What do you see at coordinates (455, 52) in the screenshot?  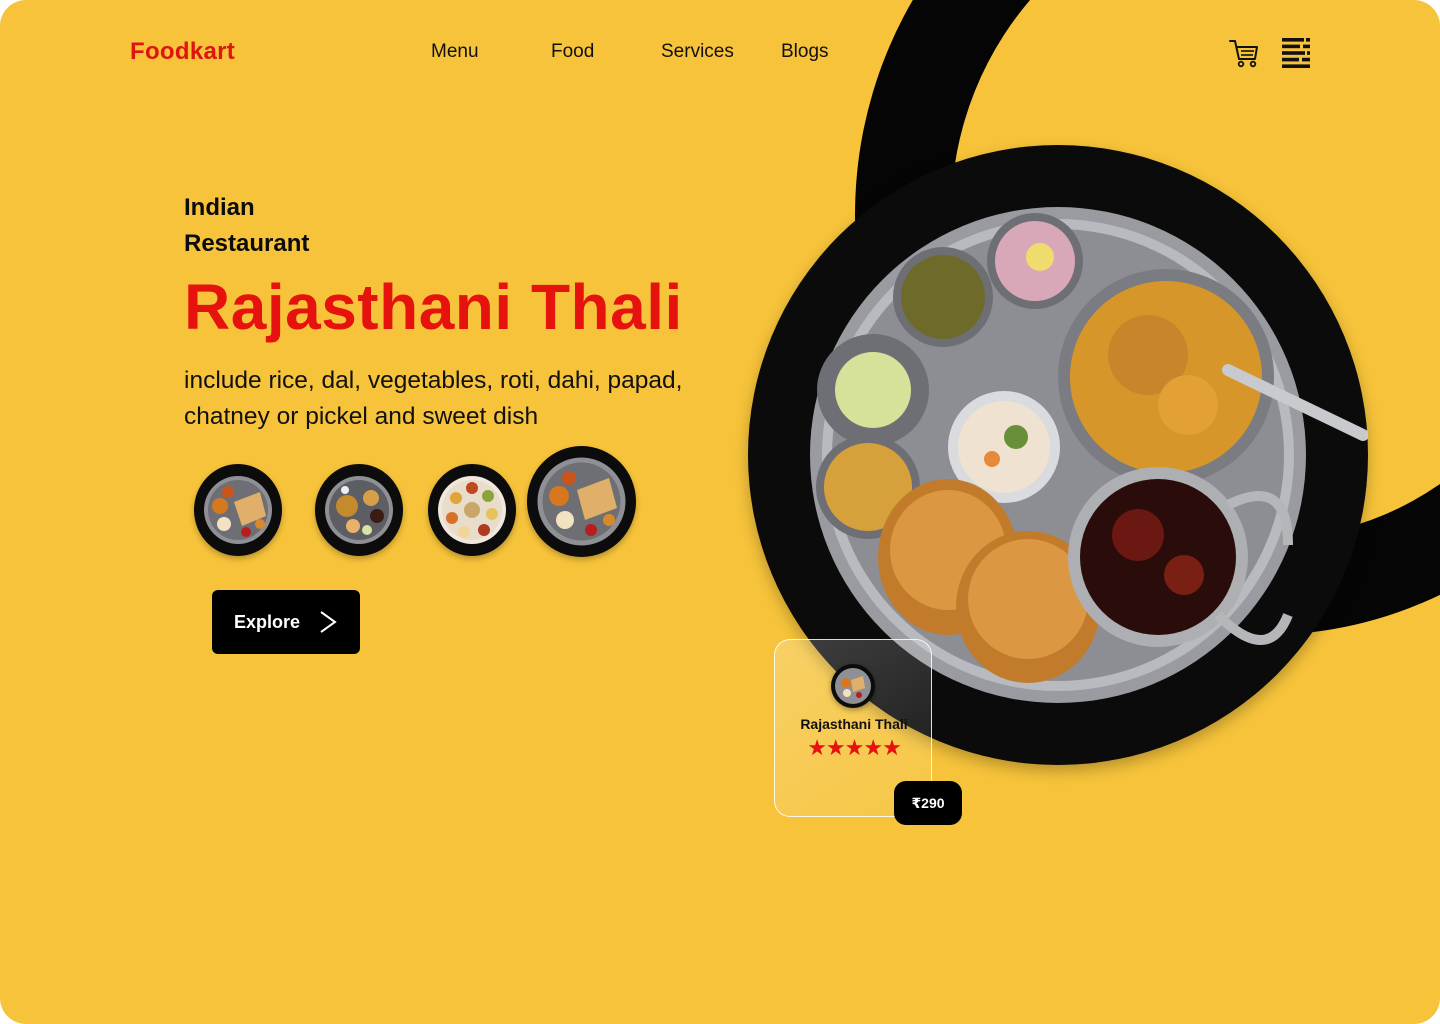 I see `nav-menu: Menu` at bounding box center [455, 52].